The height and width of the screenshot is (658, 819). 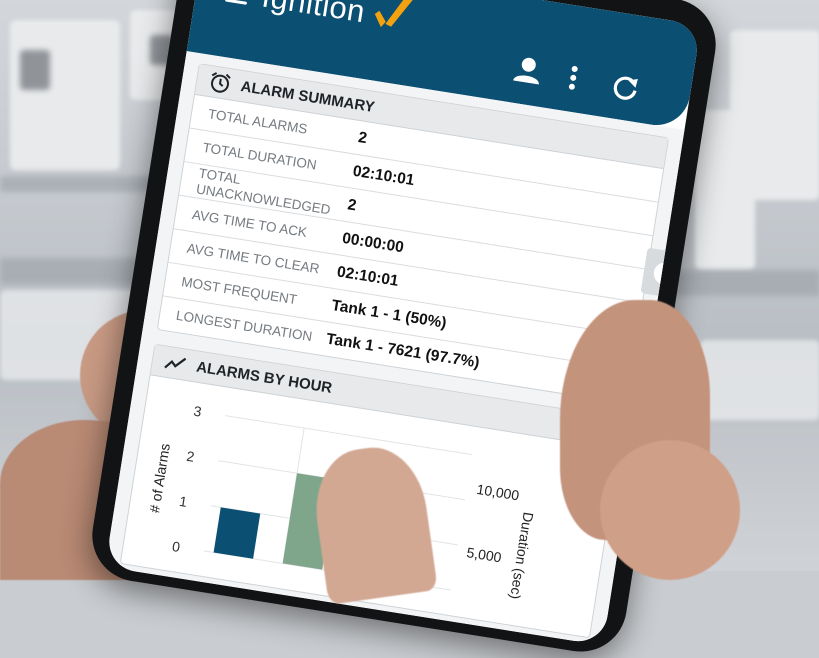 What do you see at coordinates (573, 77) in the screenshot?
I see `more-options-icon` at bounding box center [573, 77].